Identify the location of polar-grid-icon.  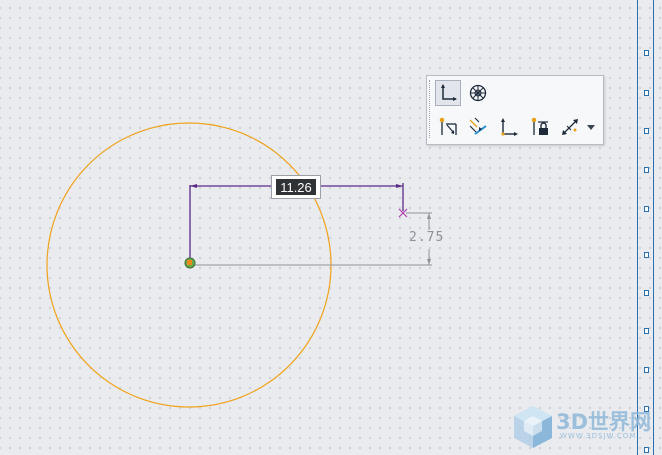
(478, 93).